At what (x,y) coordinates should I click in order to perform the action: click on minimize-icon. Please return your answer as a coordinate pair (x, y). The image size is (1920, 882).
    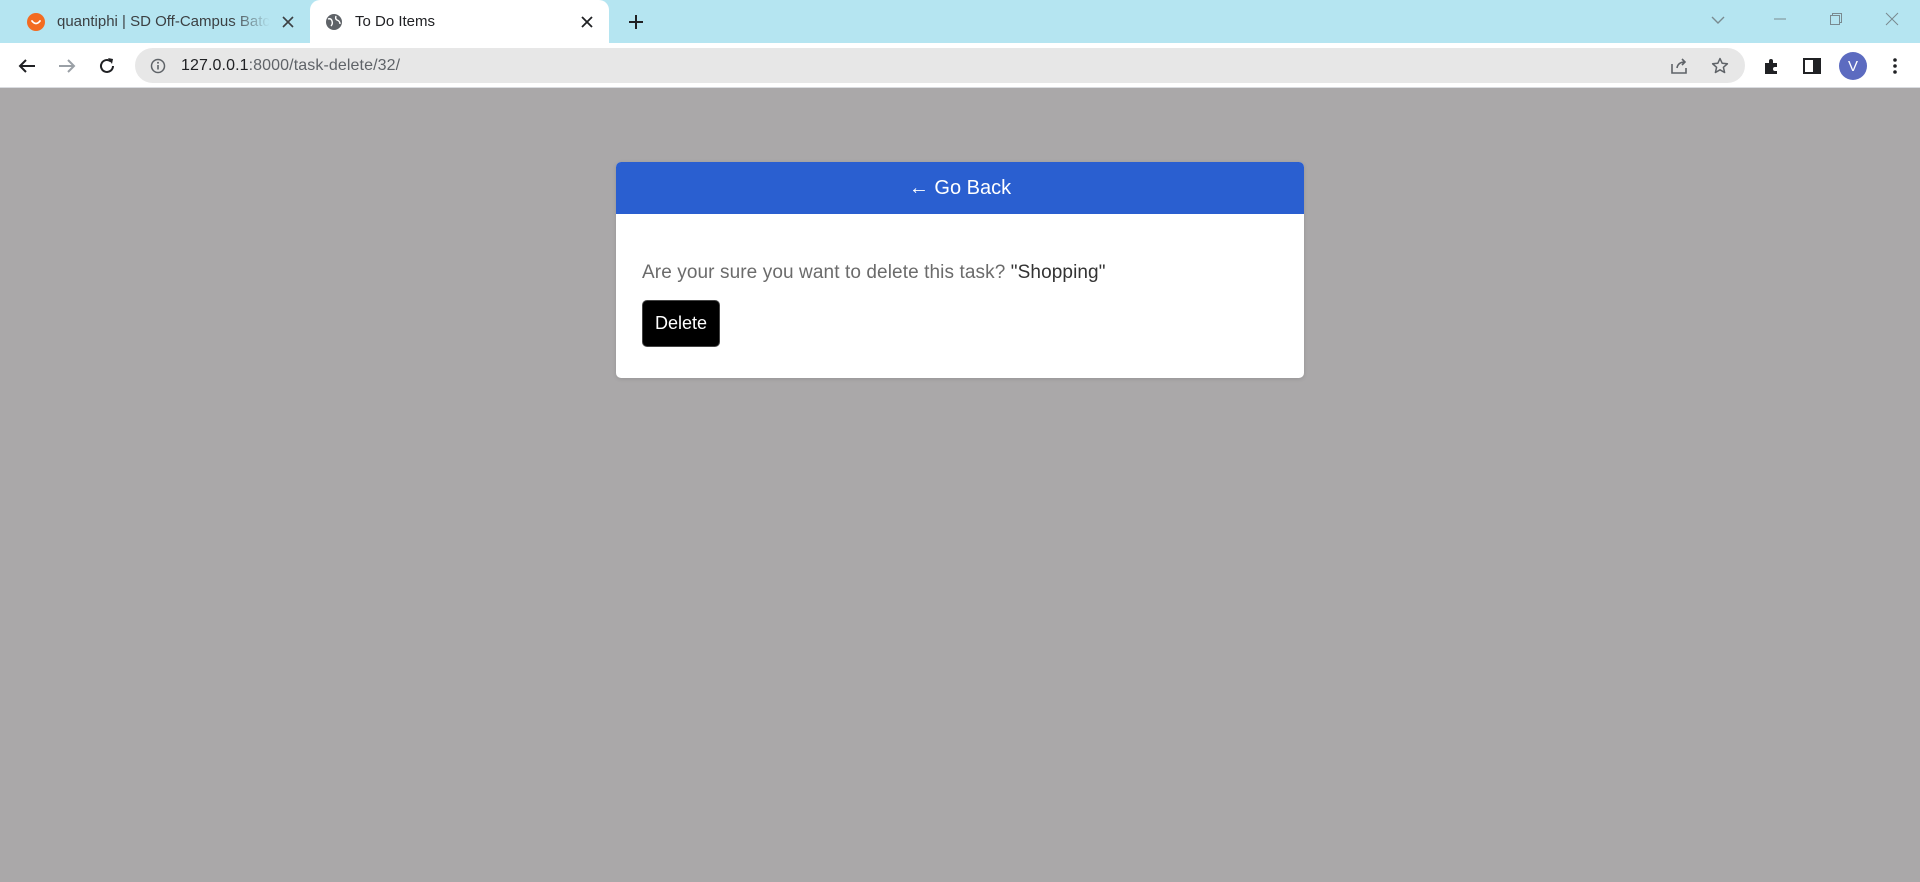
    Looking at the image, I should click on (1780, 19).